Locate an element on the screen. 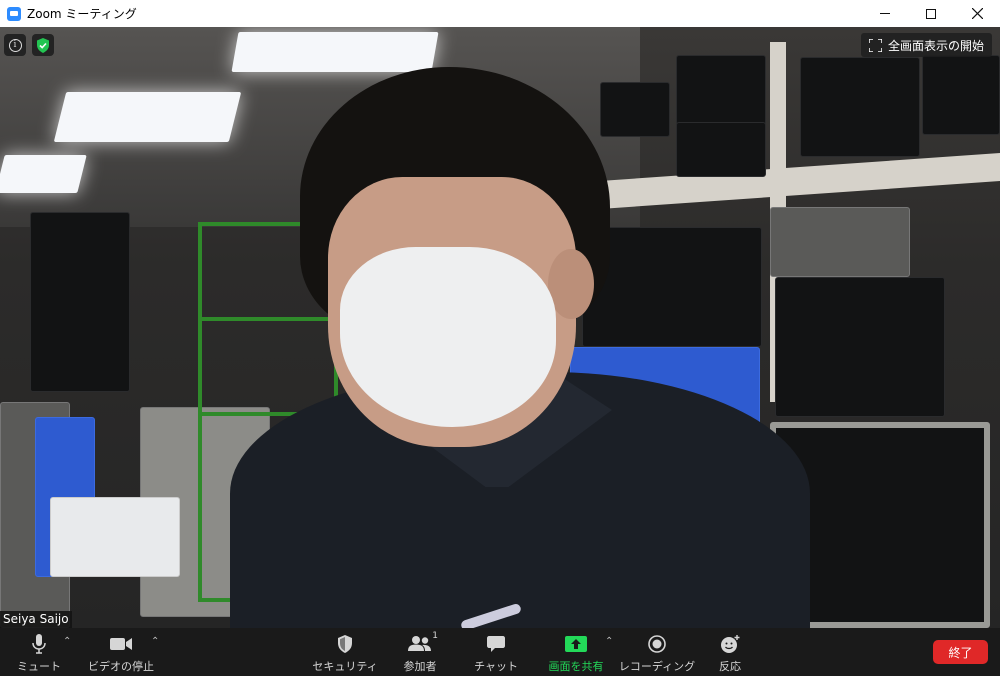  meeting-info-button: i is located at coordinates (15, 45).